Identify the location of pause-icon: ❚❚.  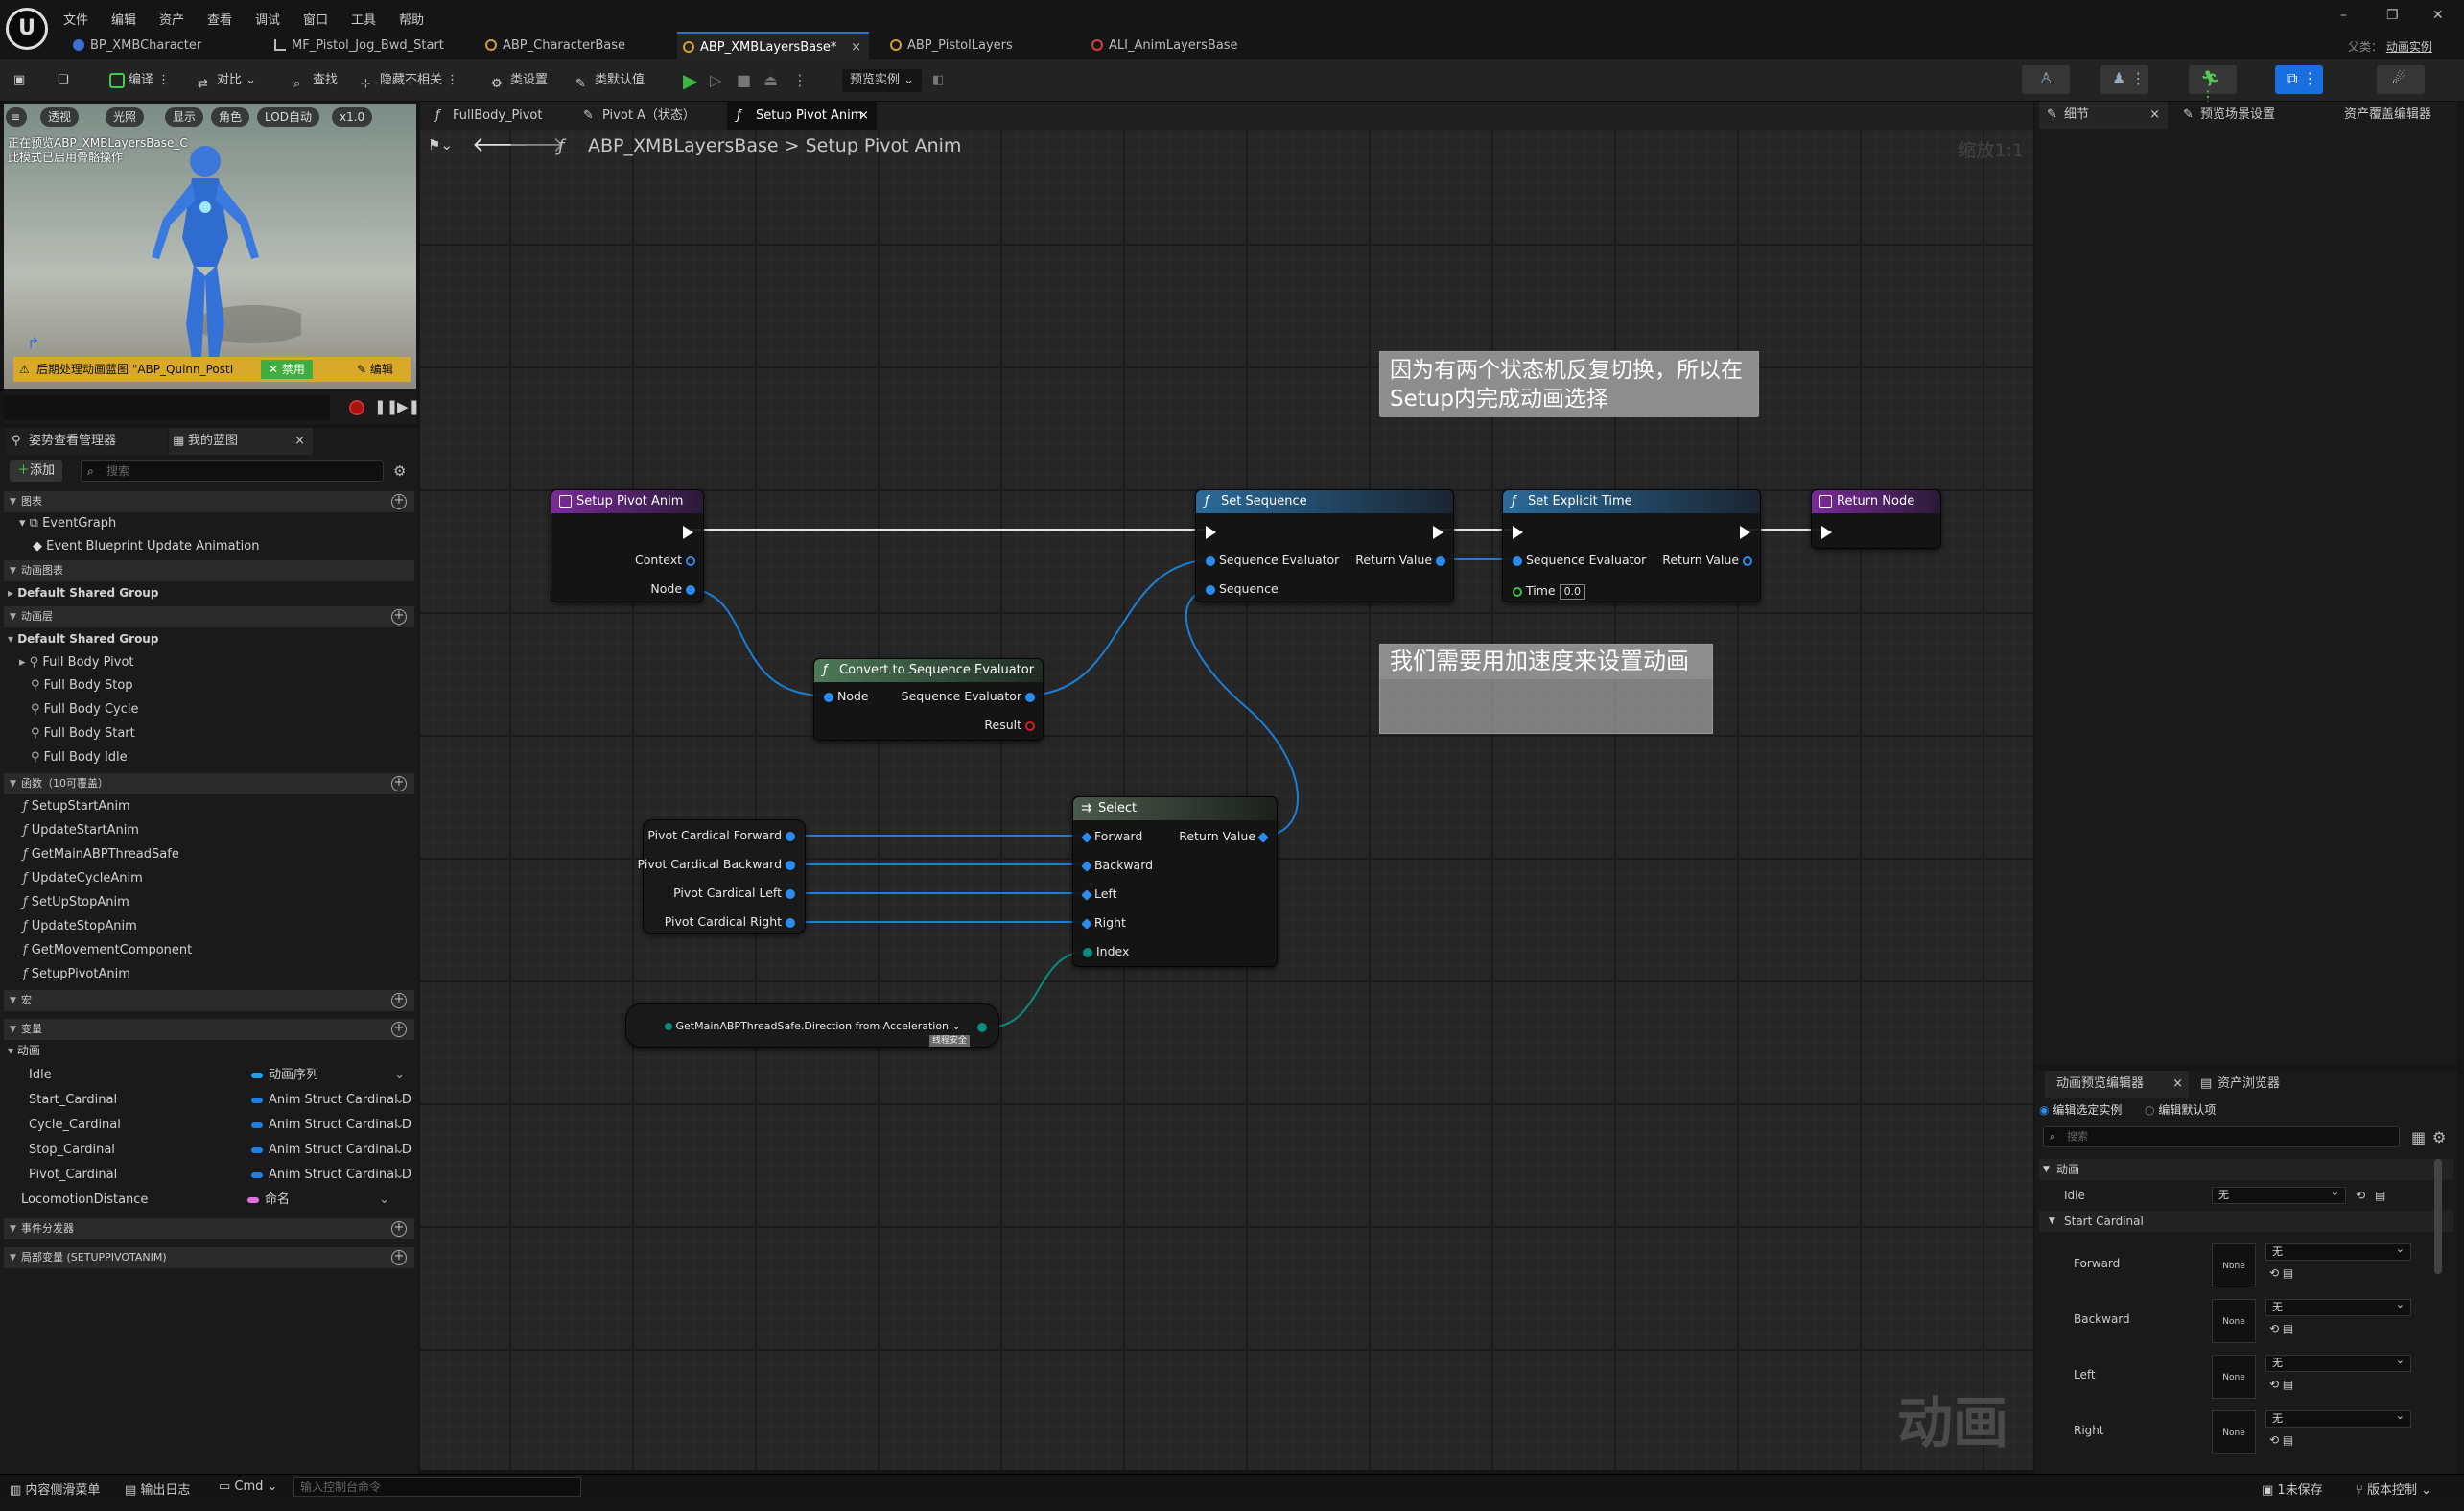
(386, 406).